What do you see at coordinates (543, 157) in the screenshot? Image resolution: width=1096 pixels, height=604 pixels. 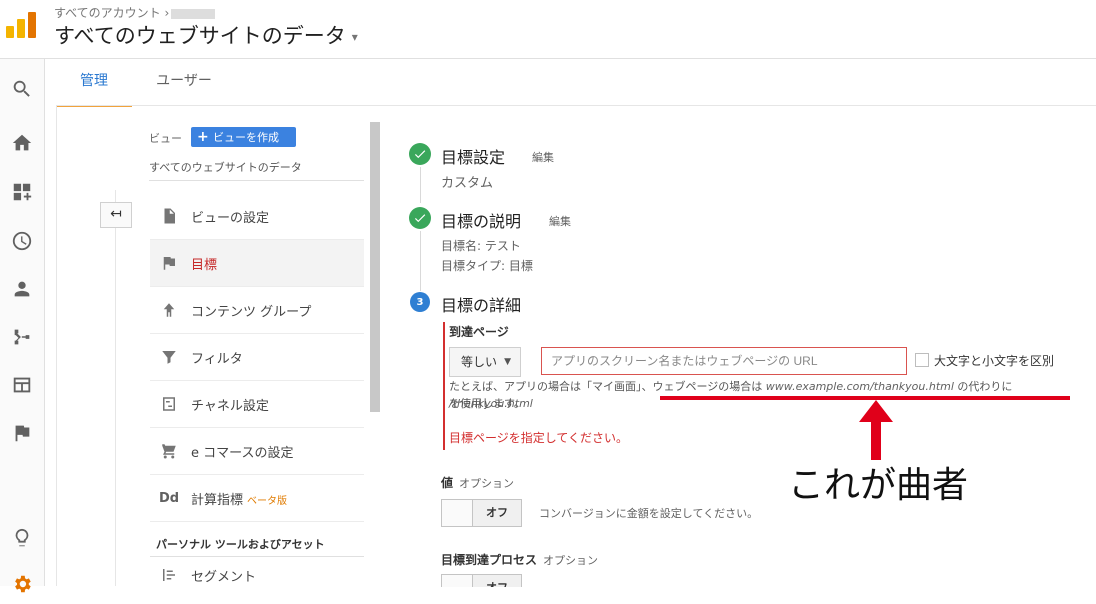 I see `step1-edit-link: 編集` at bounding box center [543, 157].